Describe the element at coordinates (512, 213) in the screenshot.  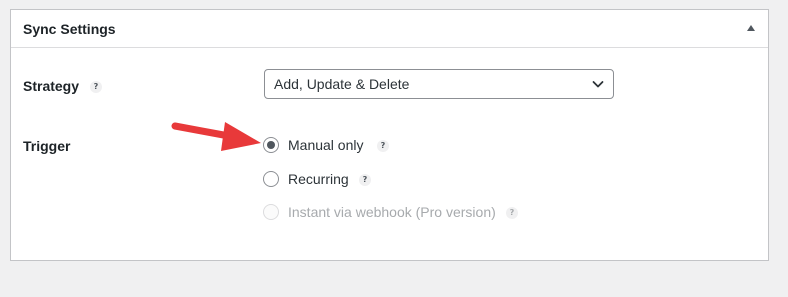
I see `webhook-help-icon: ?` at that location.